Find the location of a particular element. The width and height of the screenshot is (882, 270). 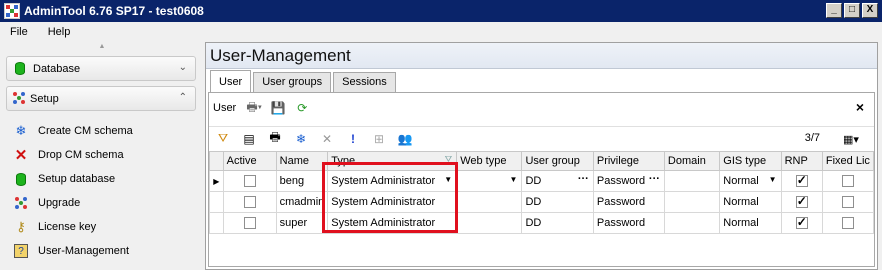

exclamation-icon: ! is located at coordinates (353, 139).